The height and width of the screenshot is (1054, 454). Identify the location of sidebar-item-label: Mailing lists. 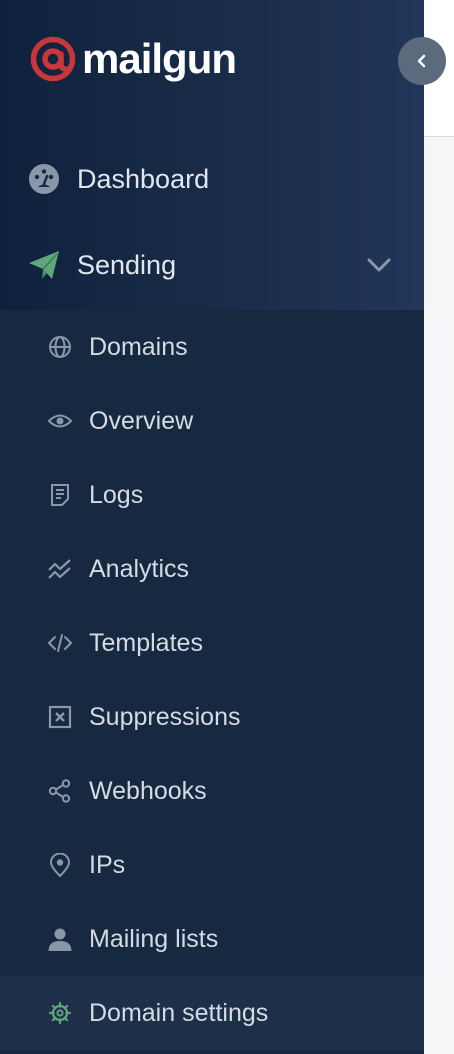
(154, 939).